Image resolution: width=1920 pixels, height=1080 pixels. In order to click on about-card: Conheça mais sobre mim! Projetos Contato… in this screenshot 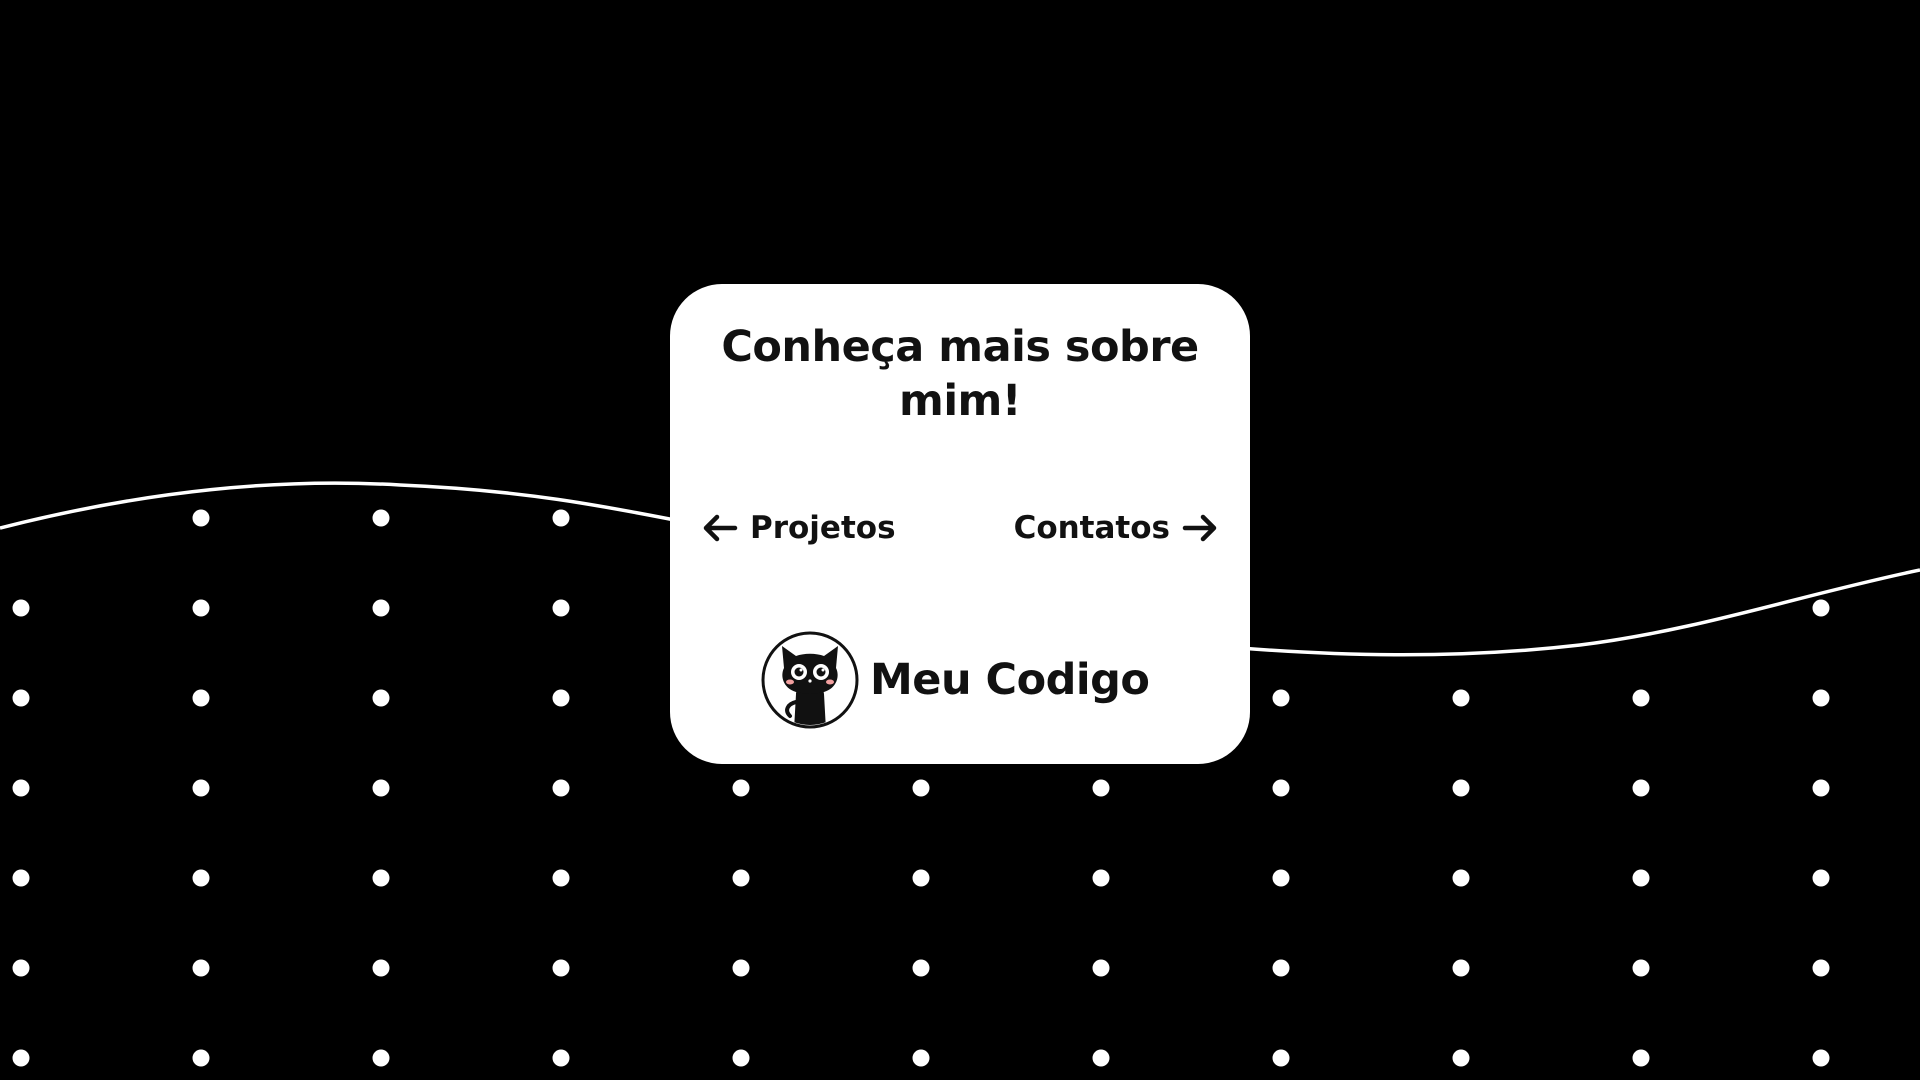, I will do `click(960, 524)`.